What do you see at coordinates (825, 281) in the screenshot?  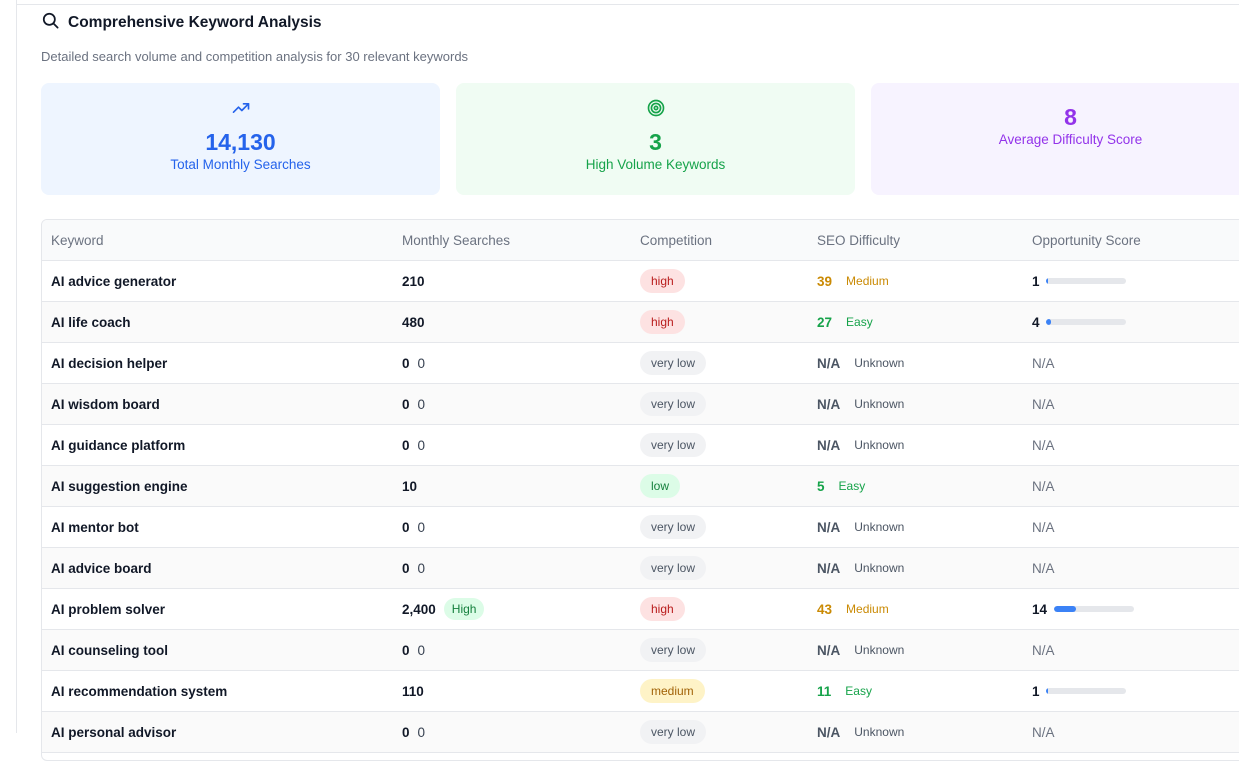 I see `seo-difficulty-value: 39` at bounding box center [825, 281].